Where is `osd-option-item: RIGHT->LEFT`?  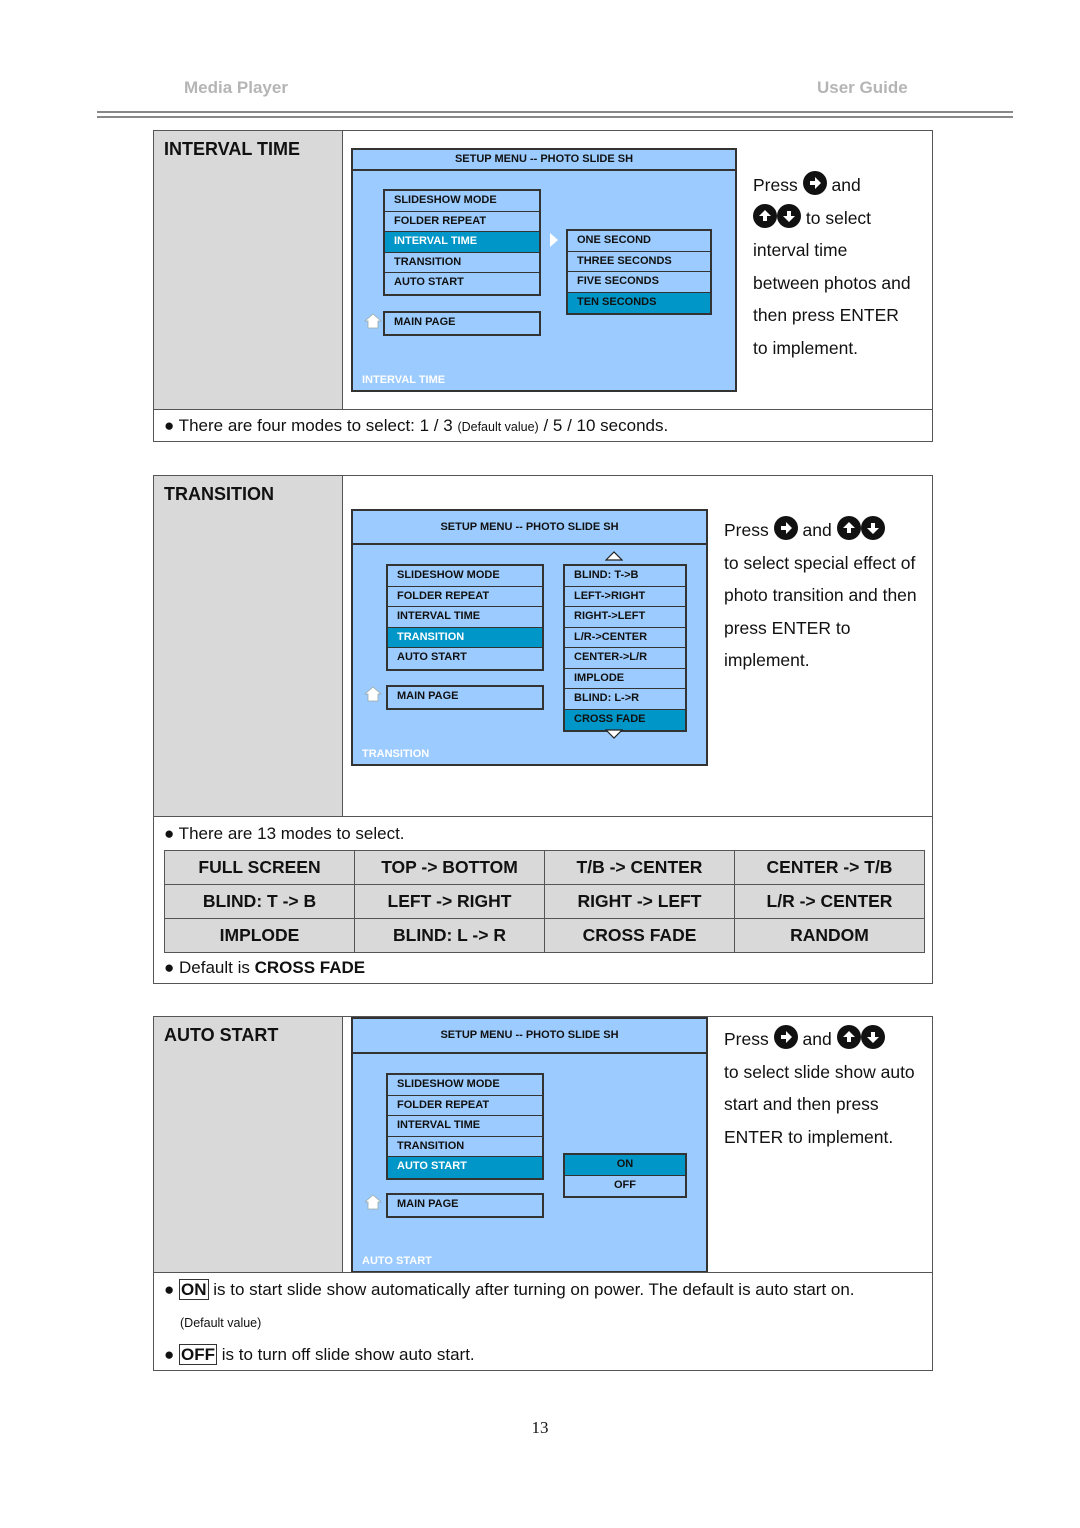
osd-option-item: RIGHT->LEFT is located at coordinates (625, 617).